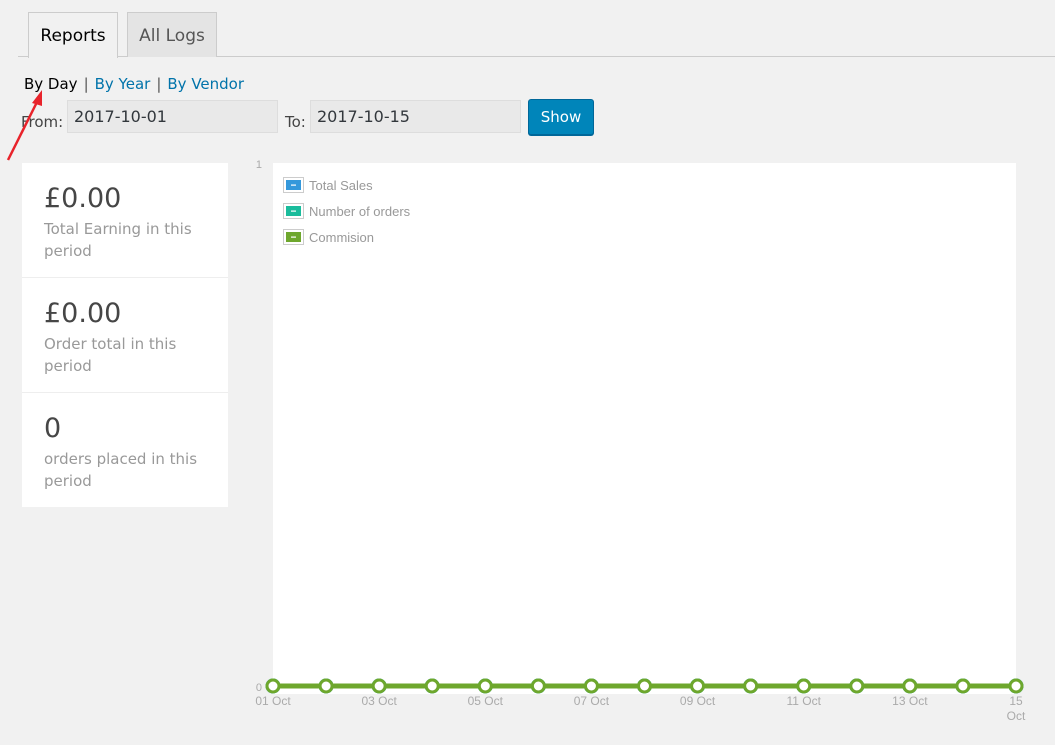 This screenshot has width=1055, height=745. What do you see at coordinates (415, 116) in the screenshot?
I see `to-date-input` at bounding box center [415, 116].